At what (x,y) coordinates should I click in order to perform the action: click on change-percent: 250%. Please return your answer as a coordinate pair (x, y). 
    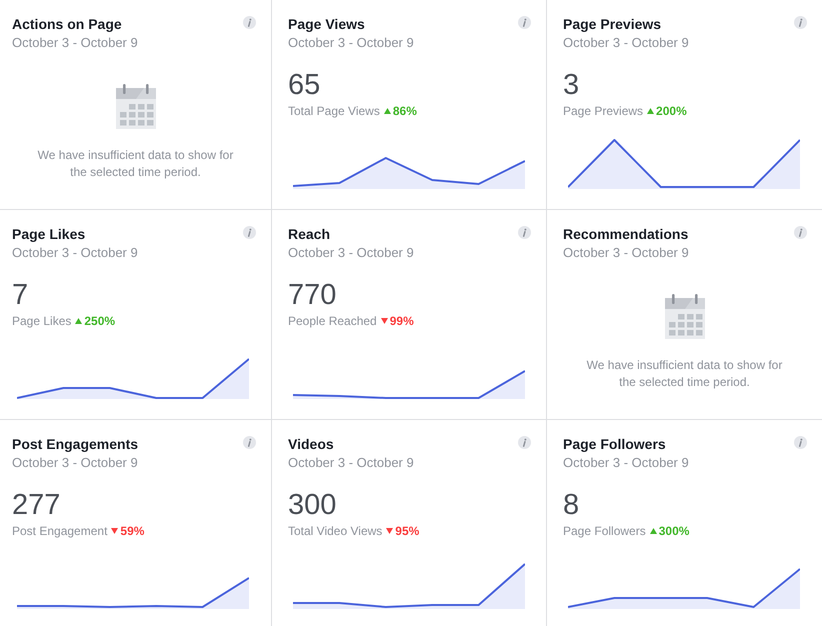
    Looking at the image, I should click on (100, 321).